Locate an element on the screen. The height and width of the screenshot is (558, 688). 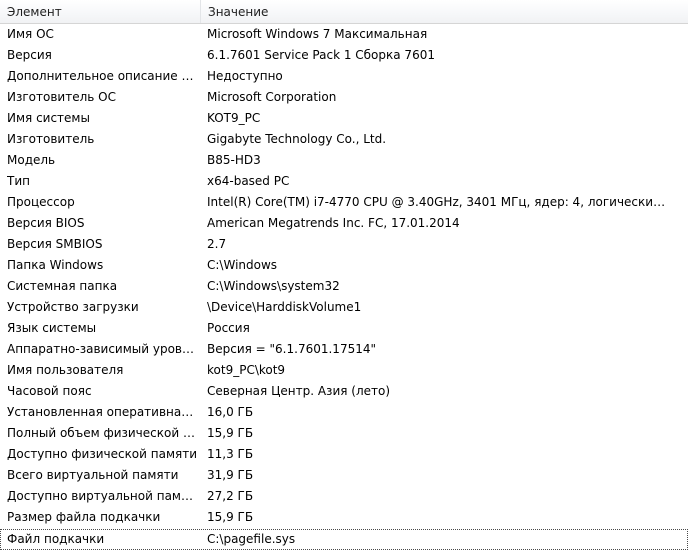
row-value: Microsoft Windows 7 Максимальная is located at coordinates (317, 34).